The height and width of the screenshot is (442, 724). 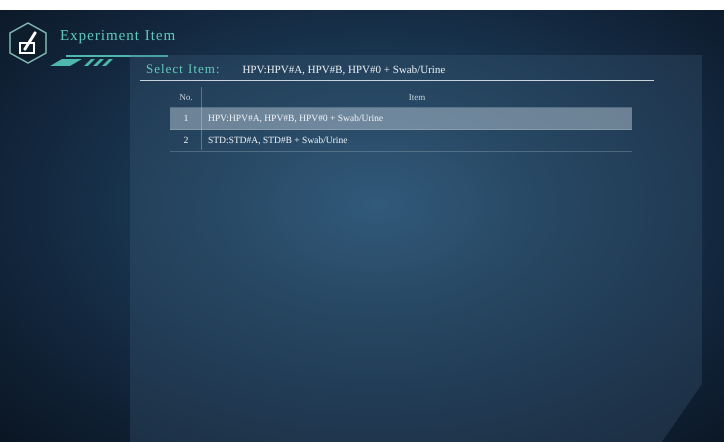 I want to click on item-cell-text: HPV:HPV#A, HPV#B, HPV#0 + Swab/Urine, so click(x=295, y=119).